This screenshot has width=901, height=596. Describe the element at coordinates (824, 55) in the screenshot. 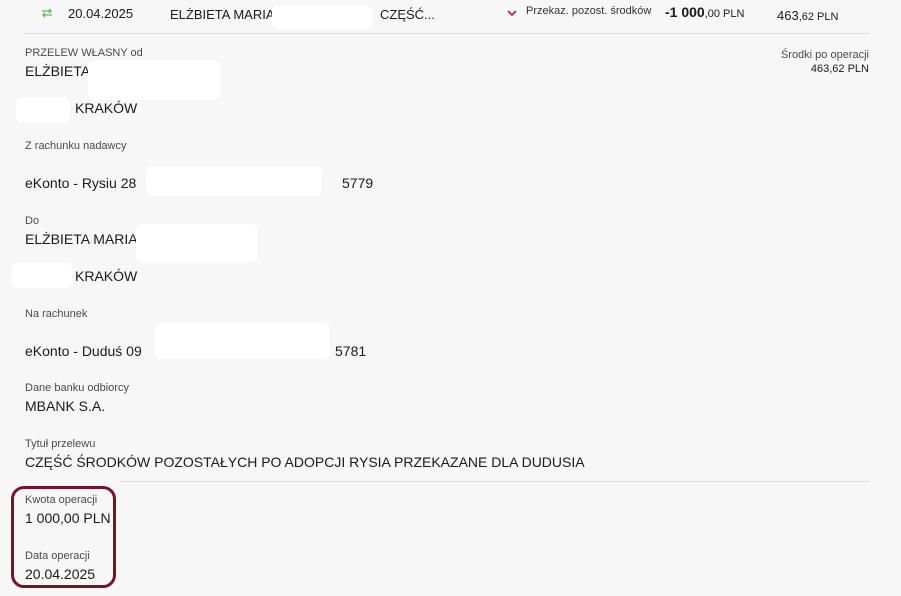

I see `balance-after-label: Środki po operacji` at that location.